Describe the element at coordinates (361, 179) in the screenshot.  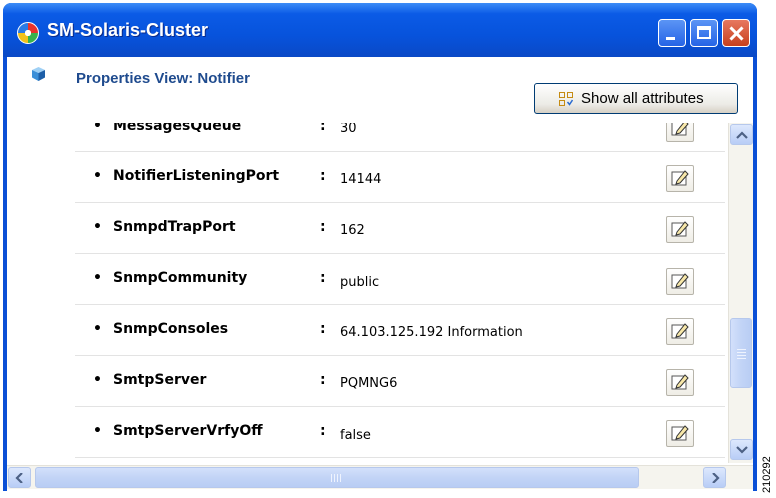
I see `property-value: 14144` at that location.